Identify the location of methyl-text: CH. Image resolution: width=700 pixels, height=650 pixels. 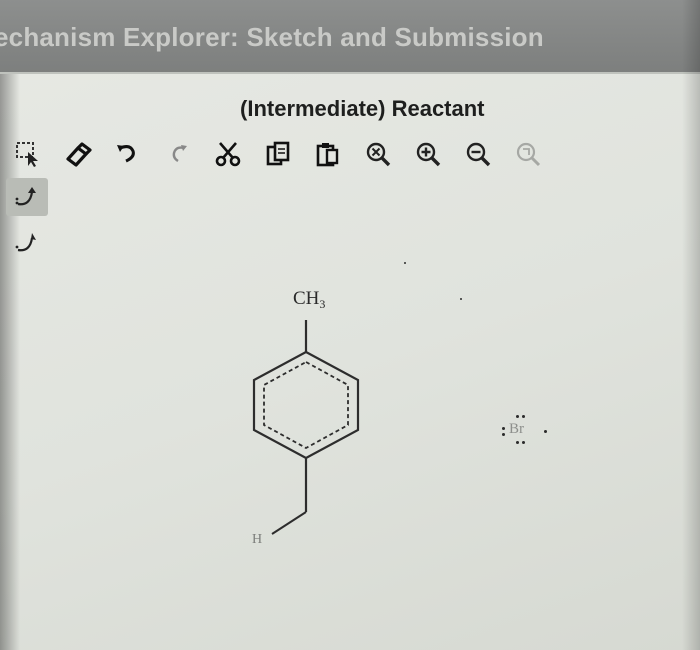
(306, 298).